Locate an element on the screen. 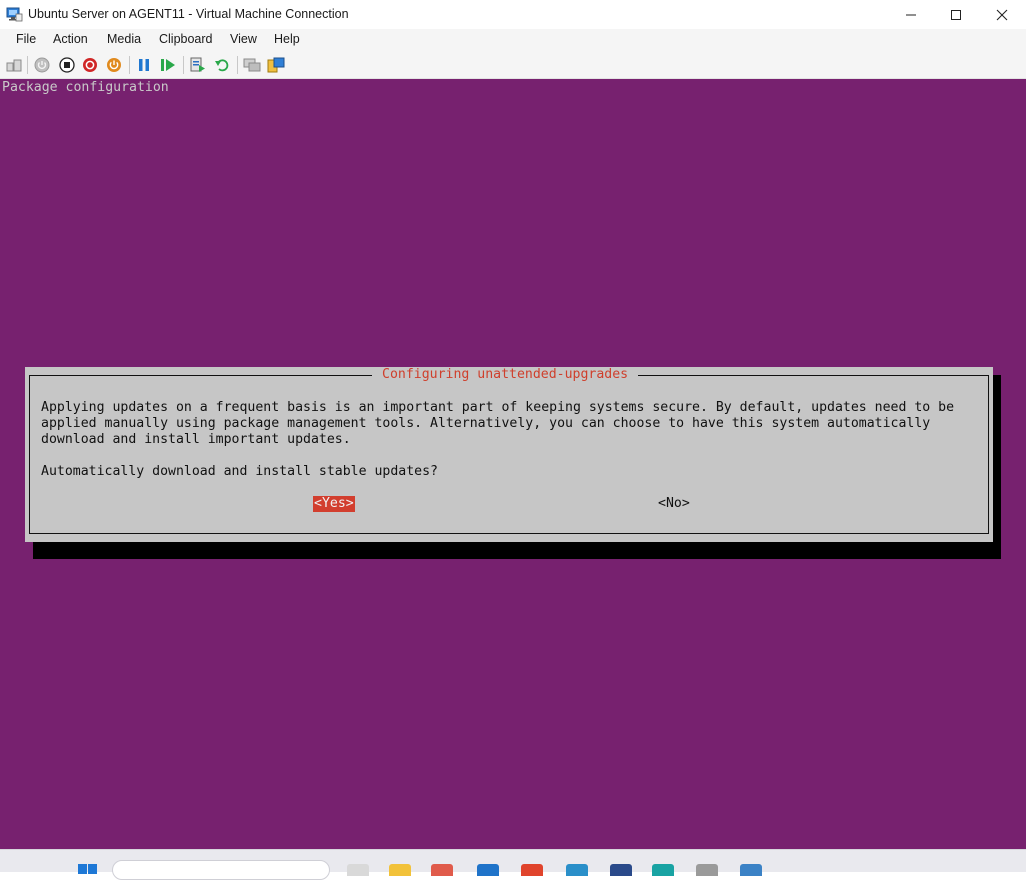  enhanced-session-icon is located at coordinates (252, 65).